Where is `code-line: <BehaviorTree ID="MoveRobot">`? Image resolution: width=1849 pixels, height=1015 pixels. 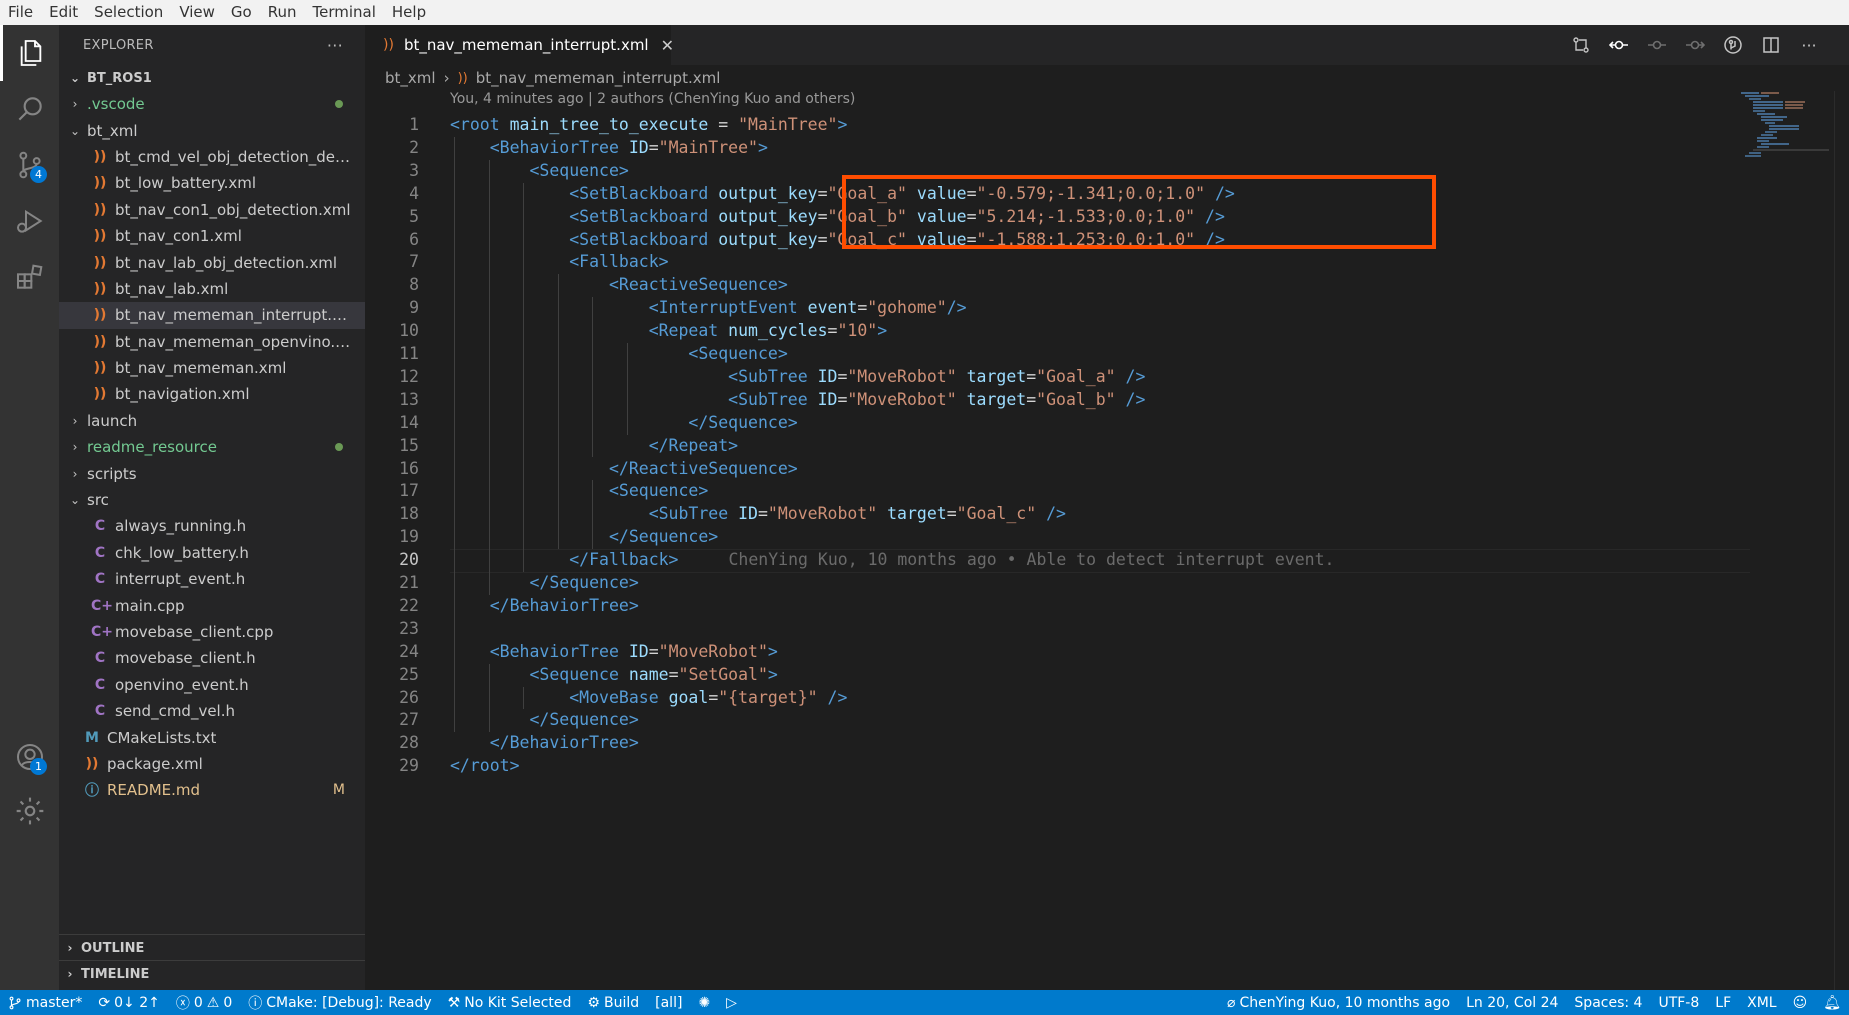
code-line: <BehaviorTree ID="MoveRobot"> is located at coordinates (614, 652).